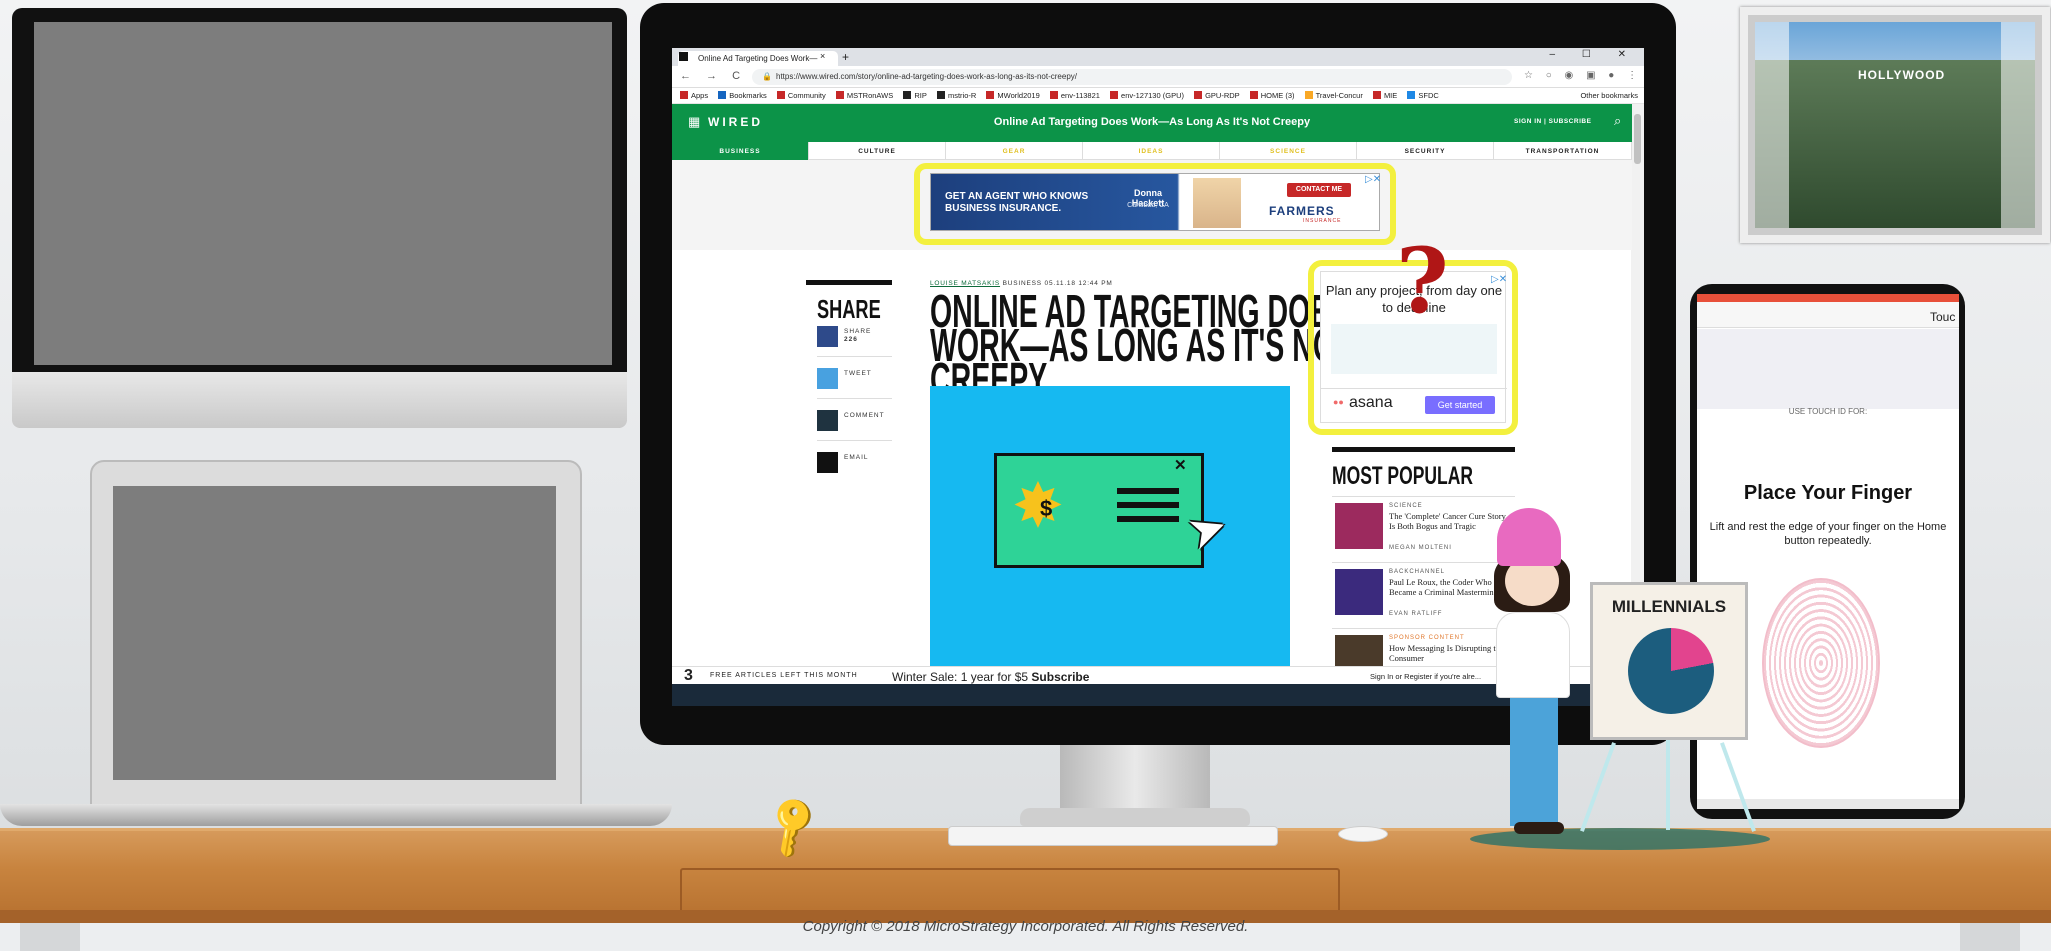 This screenshot has height=951, width=2051. I want to click on easel-leg, so click(1668, 785).